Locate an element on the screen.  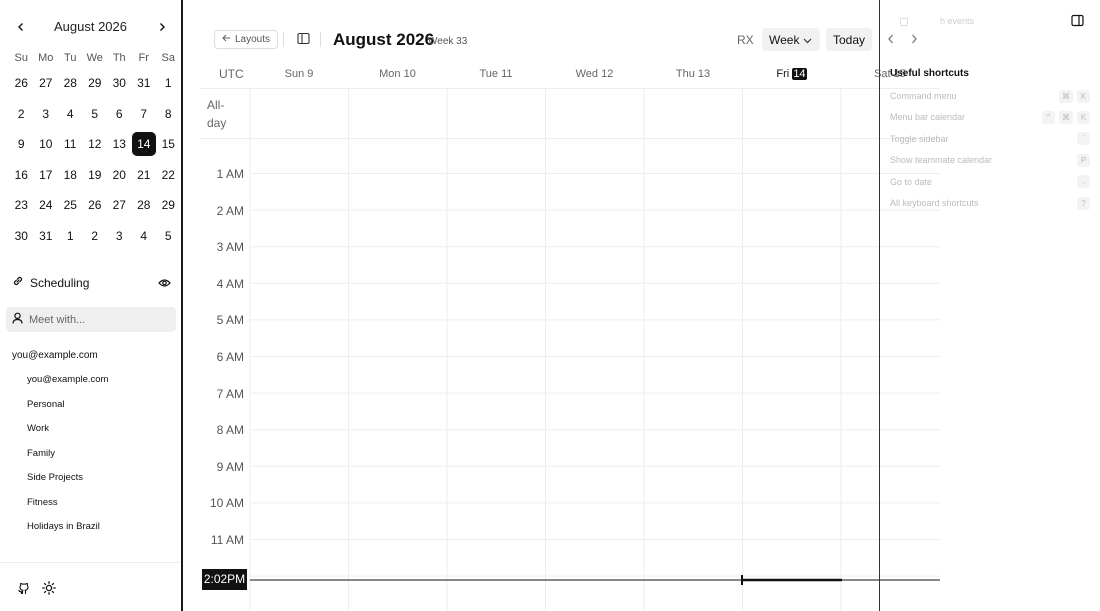
shortcut-key: ⌘ is located at coordinates (1066, 117).